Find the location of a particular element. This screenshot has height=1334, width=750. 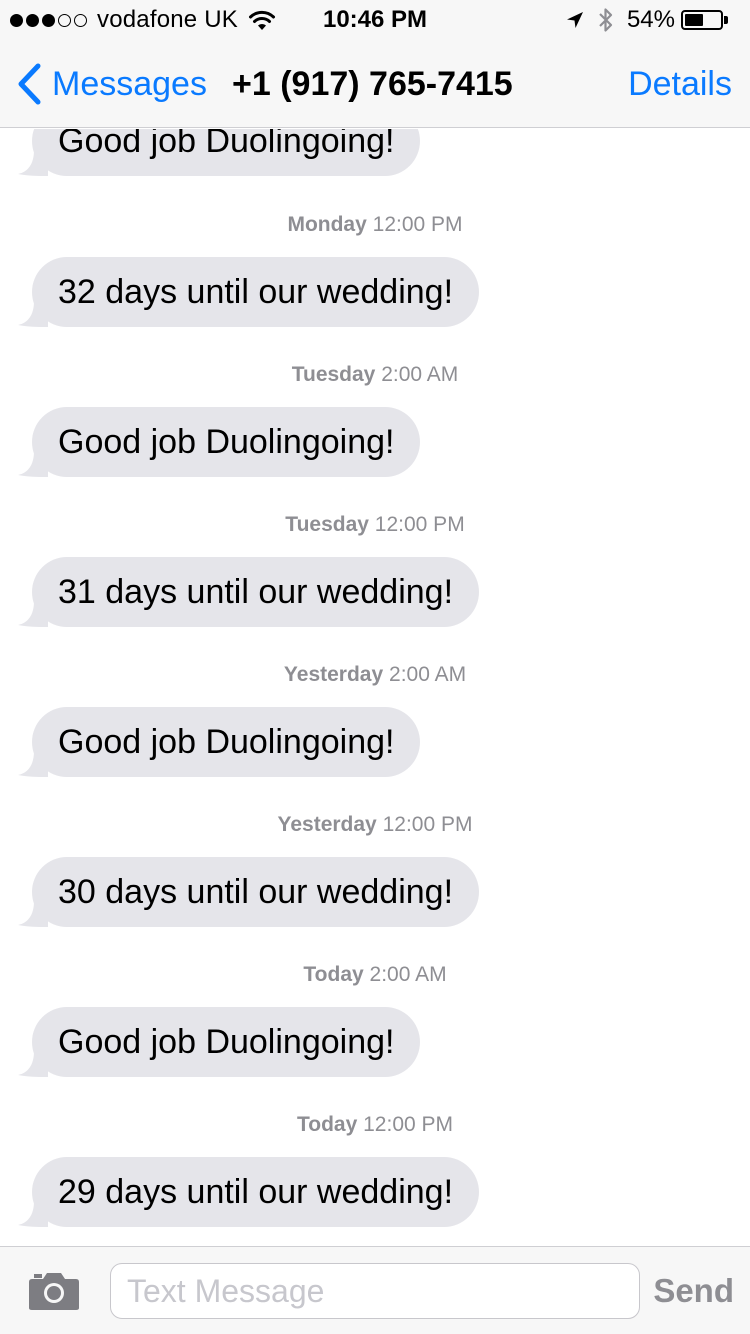

message-text: 32 days until our wedding! is located at coordinates (256, 292).